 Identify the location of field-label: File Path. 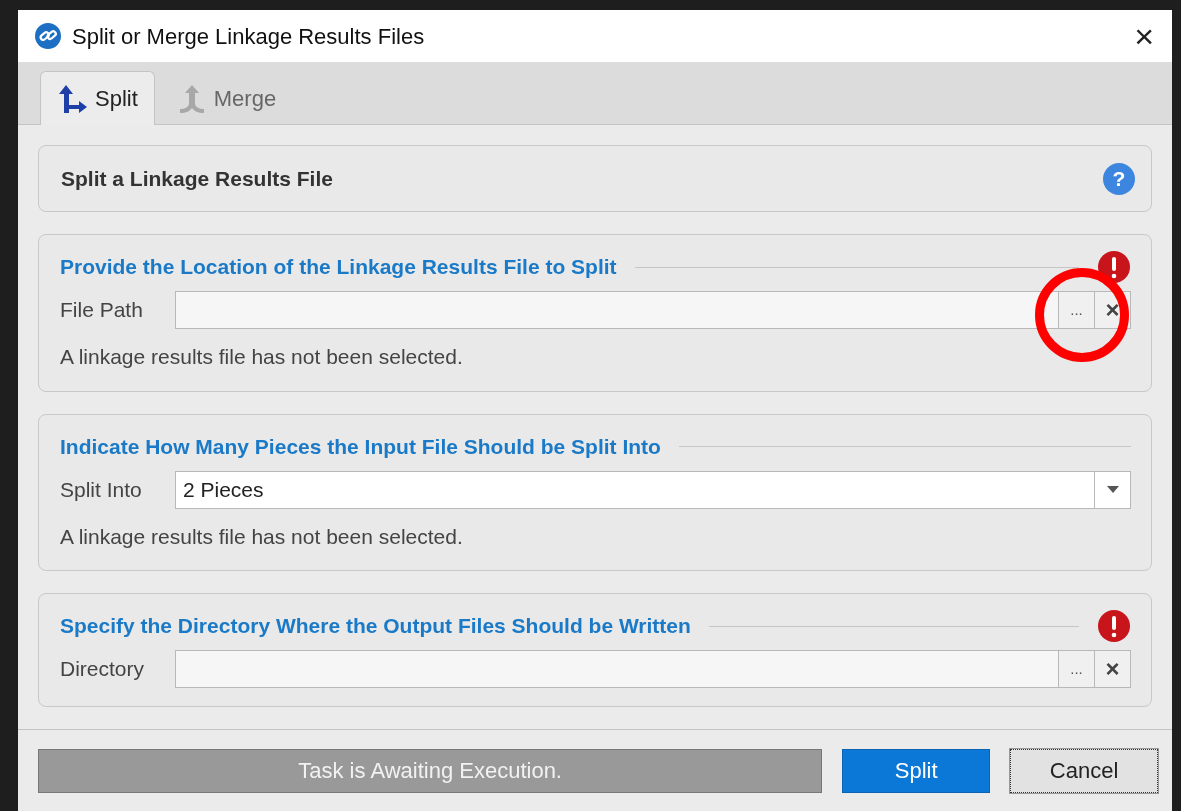
(102, 310).